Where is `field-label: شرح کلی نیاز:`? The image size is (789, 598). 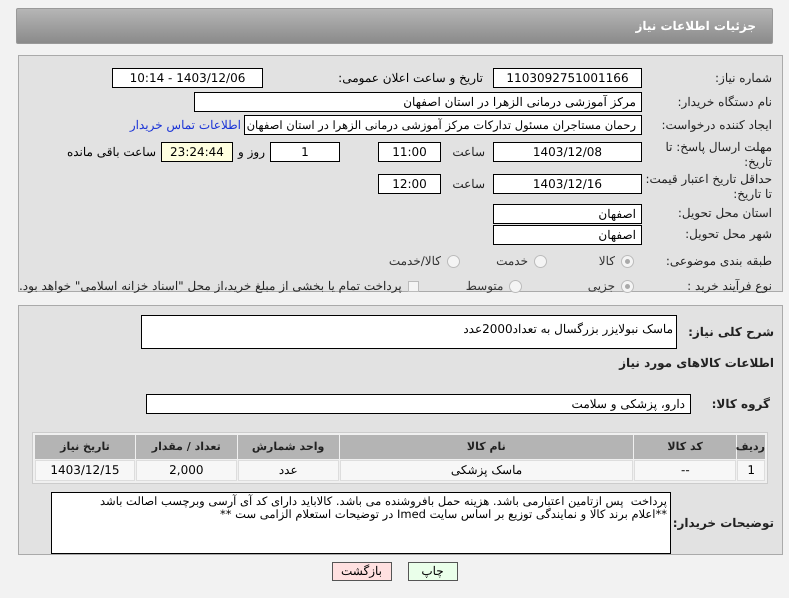
field-label: شرح کلی نیاز: is located at coordinates (731, 332).